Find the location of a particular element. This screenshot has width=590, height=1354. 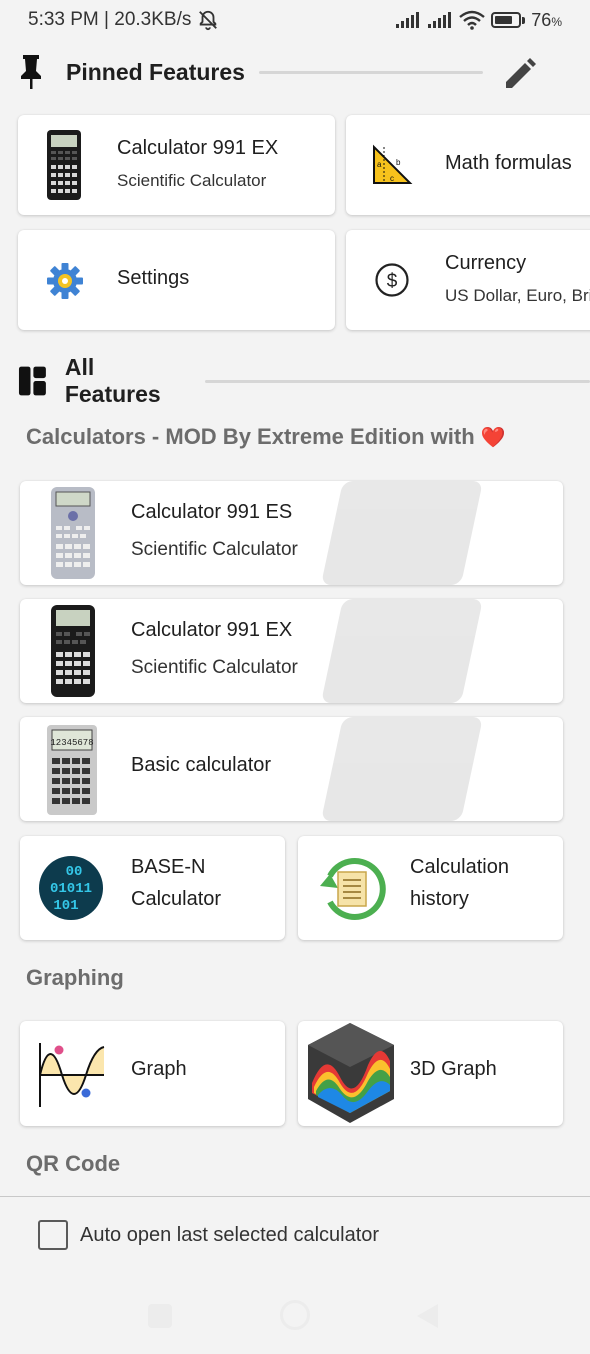

svg-text: 01011 is located at coordinates (71, 889).